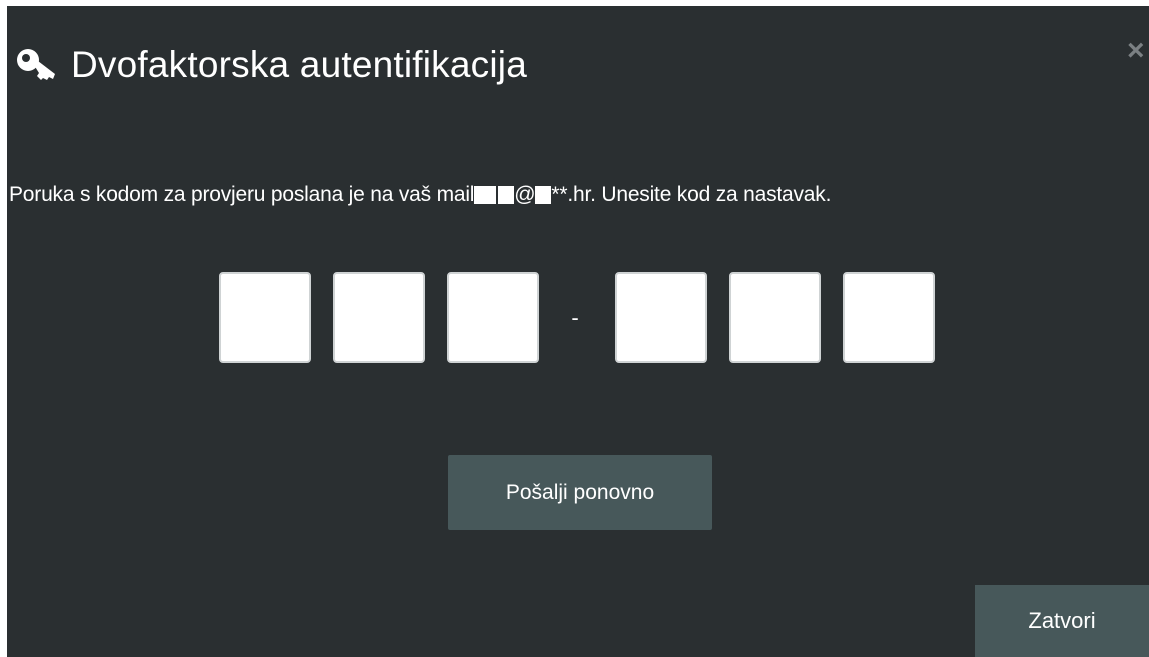  Describe the element at coordinates (36, 64) in the screenshot. I see `key-icon` at that location.